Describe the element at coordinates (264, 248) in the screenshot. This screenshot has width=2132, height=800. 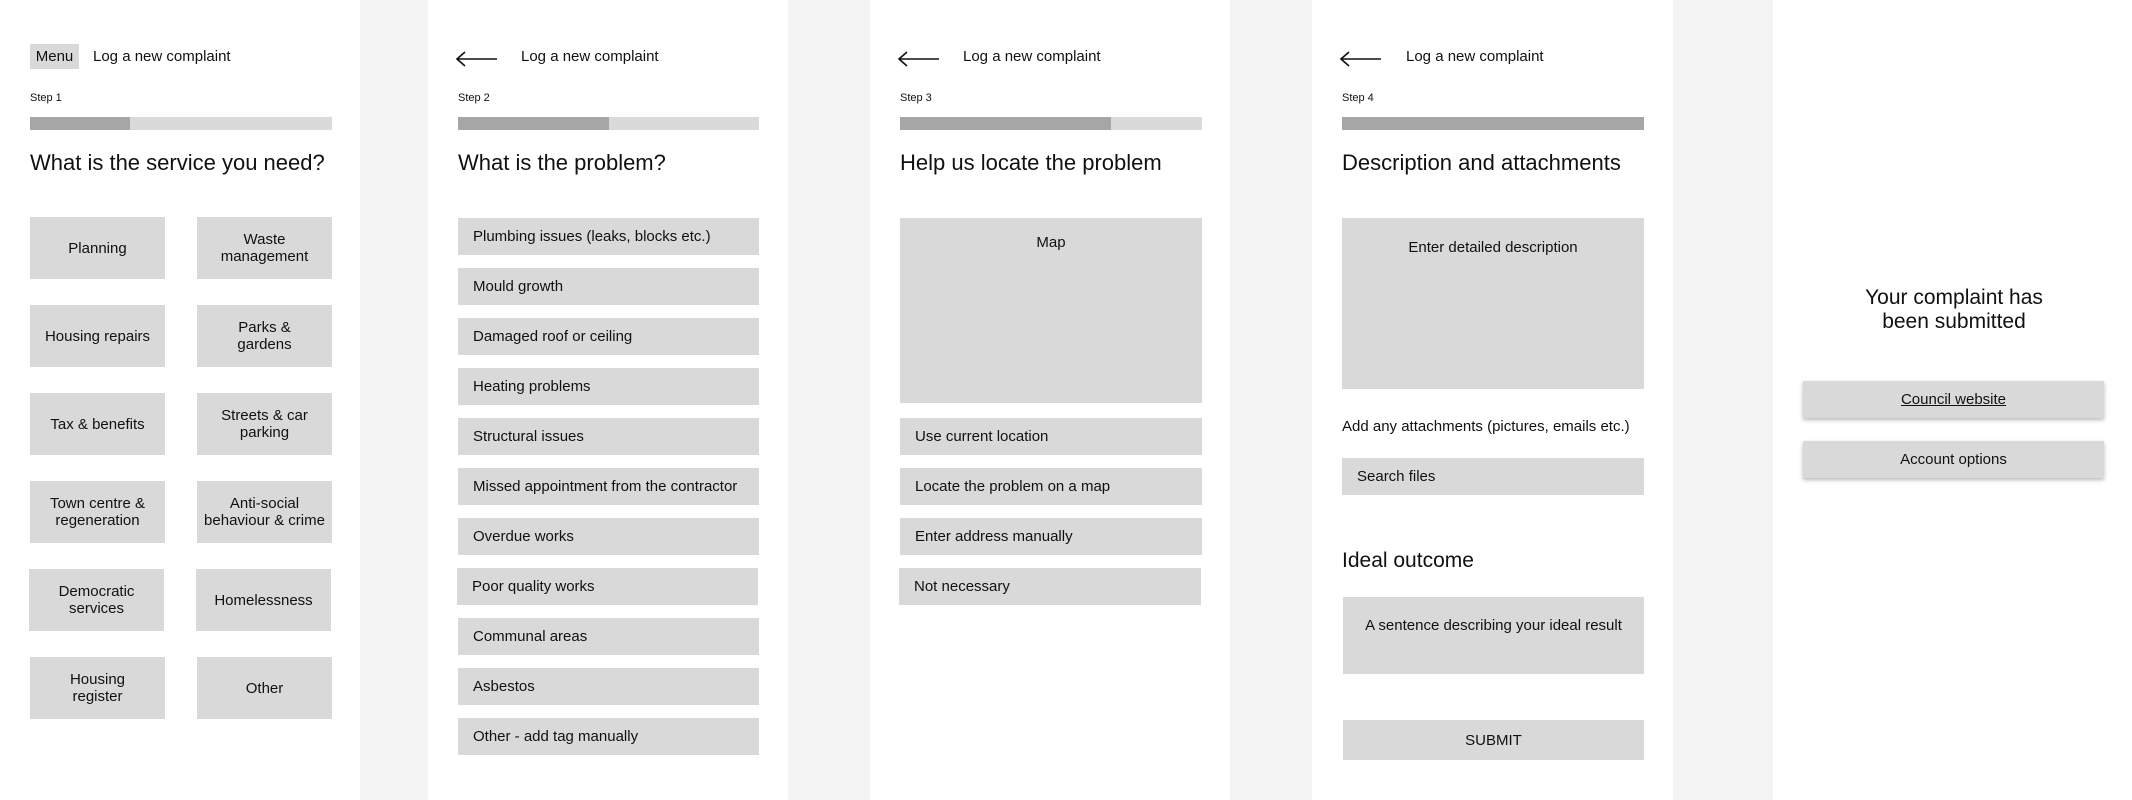
I see `service-tile-waste: Waste management` at that location.